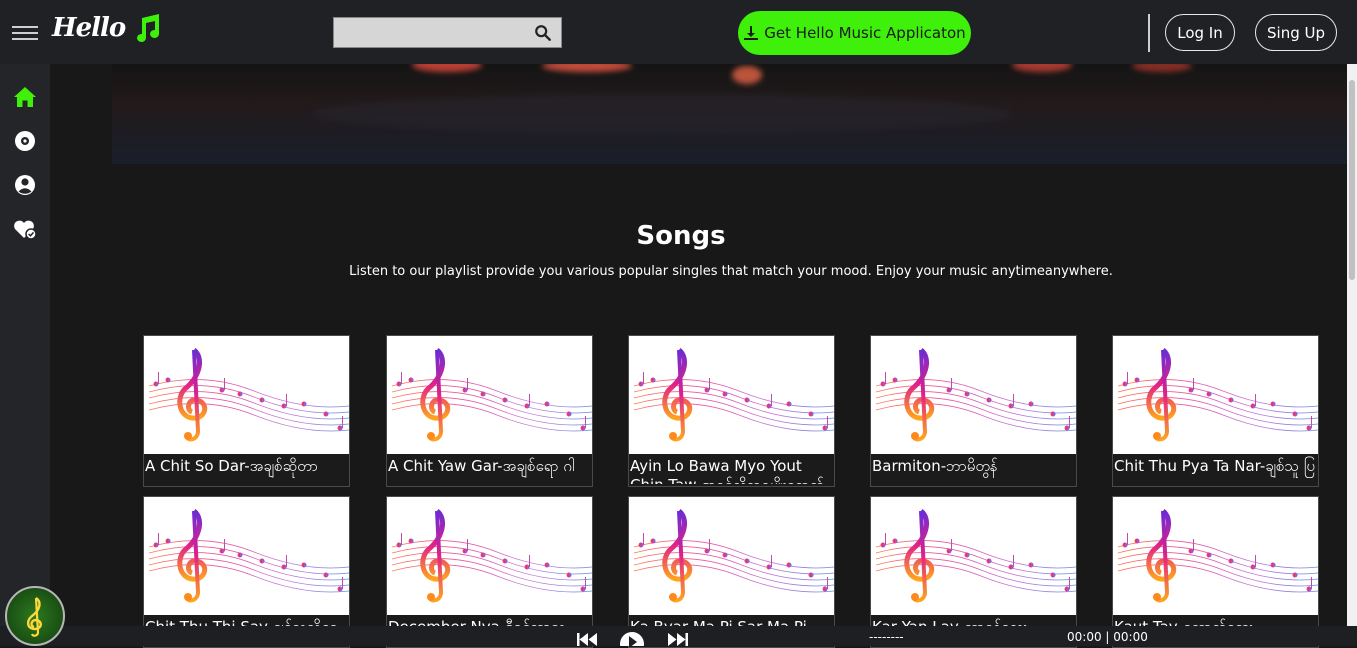 This screenshot has height=648, width=1357. Describe the element at coordinates (89, 28) in the screenshot. I see `logo-text: Hello` at that location.